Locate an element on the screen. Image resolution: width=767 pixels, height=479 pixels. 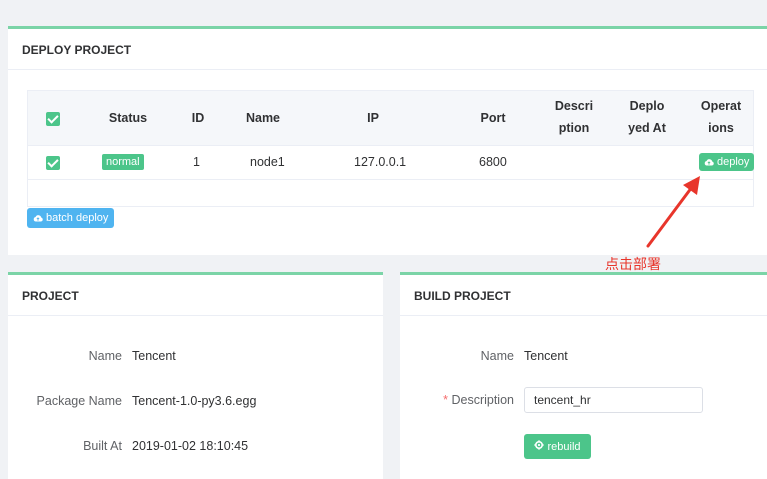
col-status: Status is located at coordinates (128, 118).